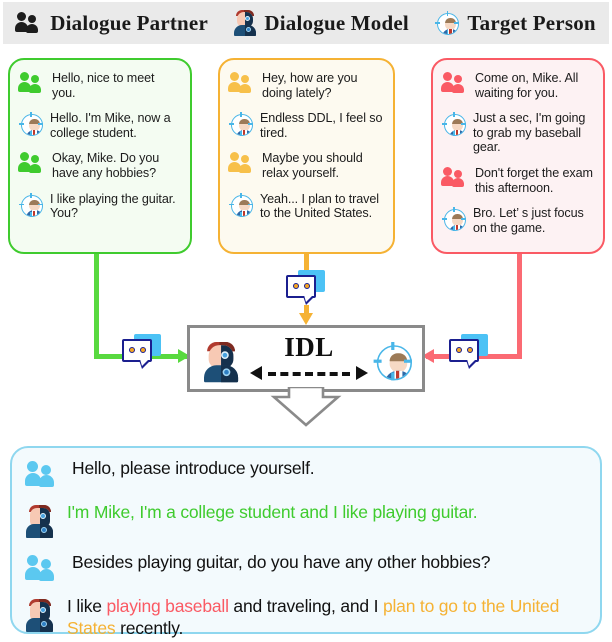  Describe the element at coordinates (305, 606) in the screenshot. I see `text-segment: and traveling, and I` at that location.